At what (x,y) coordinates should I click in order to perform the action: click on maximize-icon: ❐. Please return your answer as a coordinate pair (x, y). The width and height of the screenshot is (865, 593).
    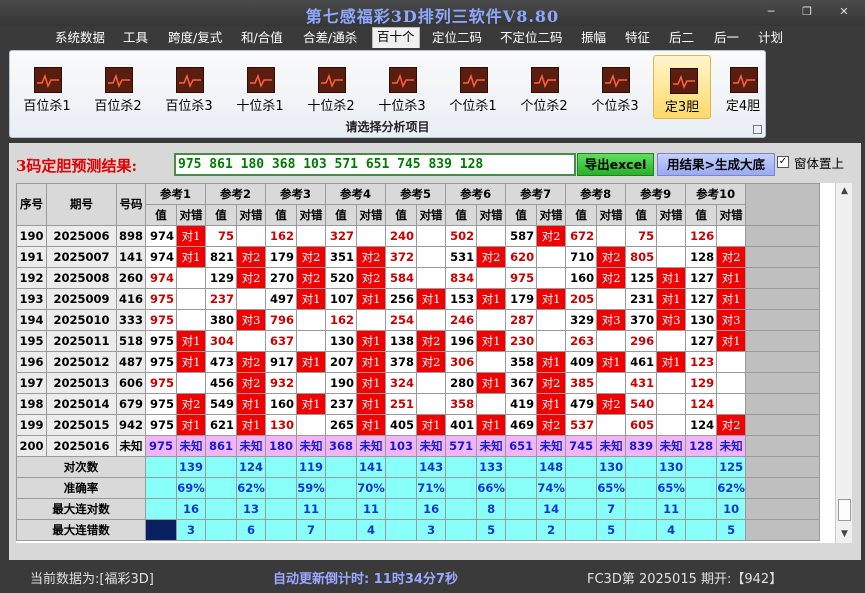
    Looking at the image, I should click on (807, 12).